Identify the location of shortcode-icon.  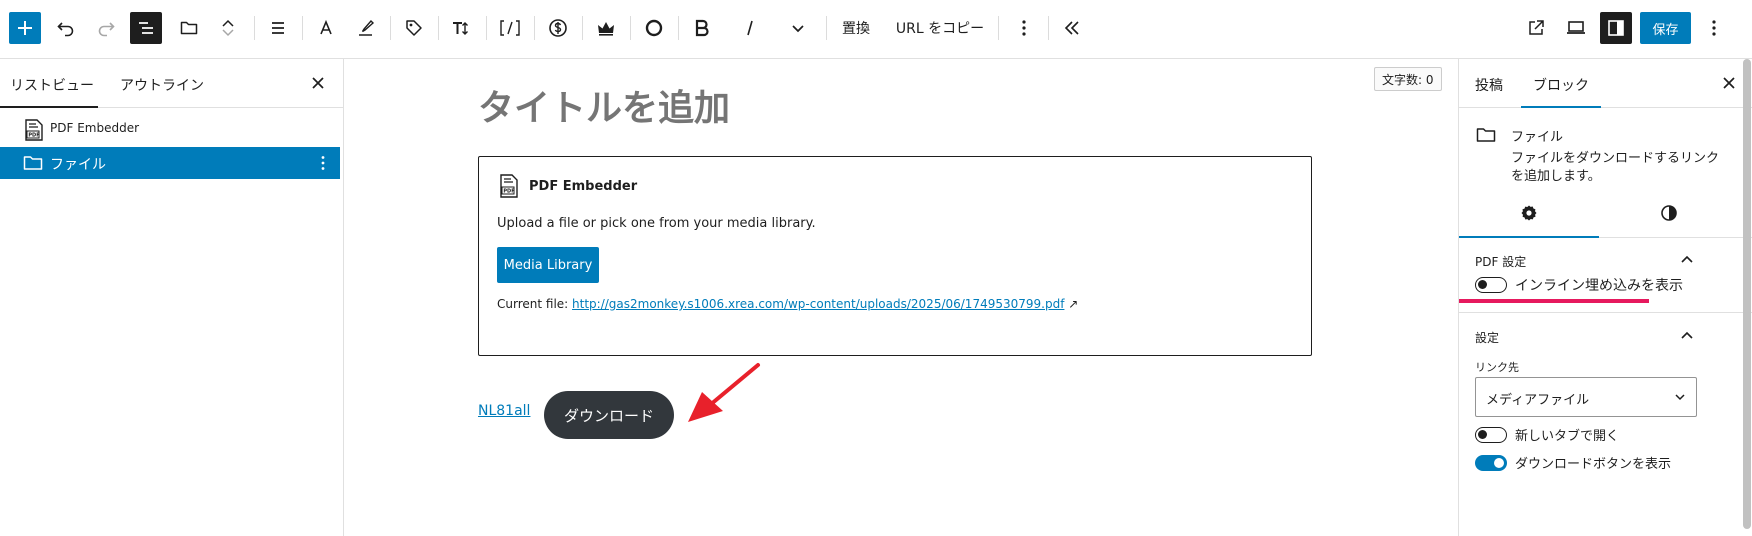
(510, 28).